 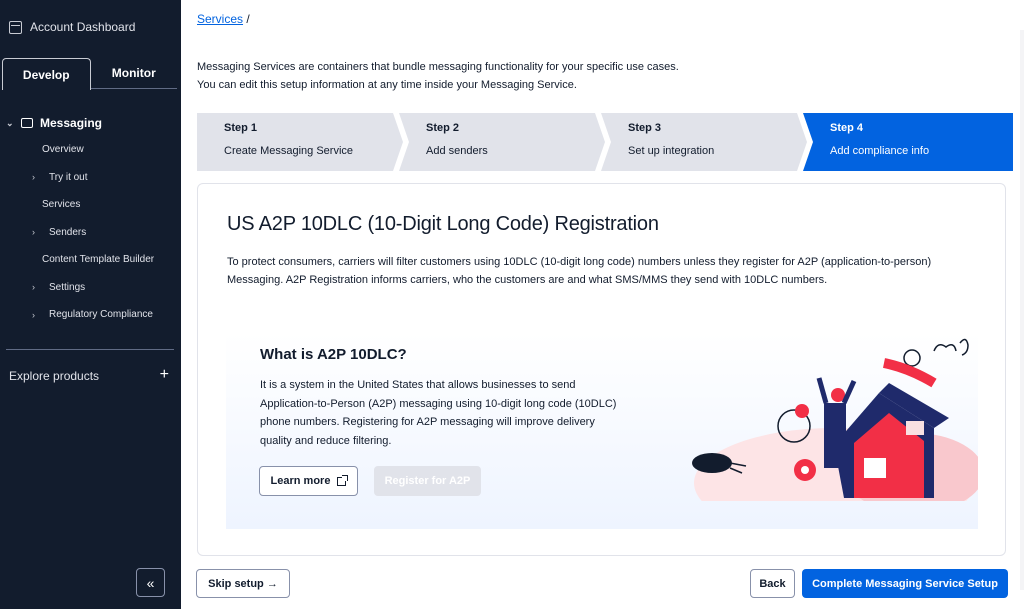 I want to click on account-dashboard-label: Account Dashboard, so click(x=83, y=27).